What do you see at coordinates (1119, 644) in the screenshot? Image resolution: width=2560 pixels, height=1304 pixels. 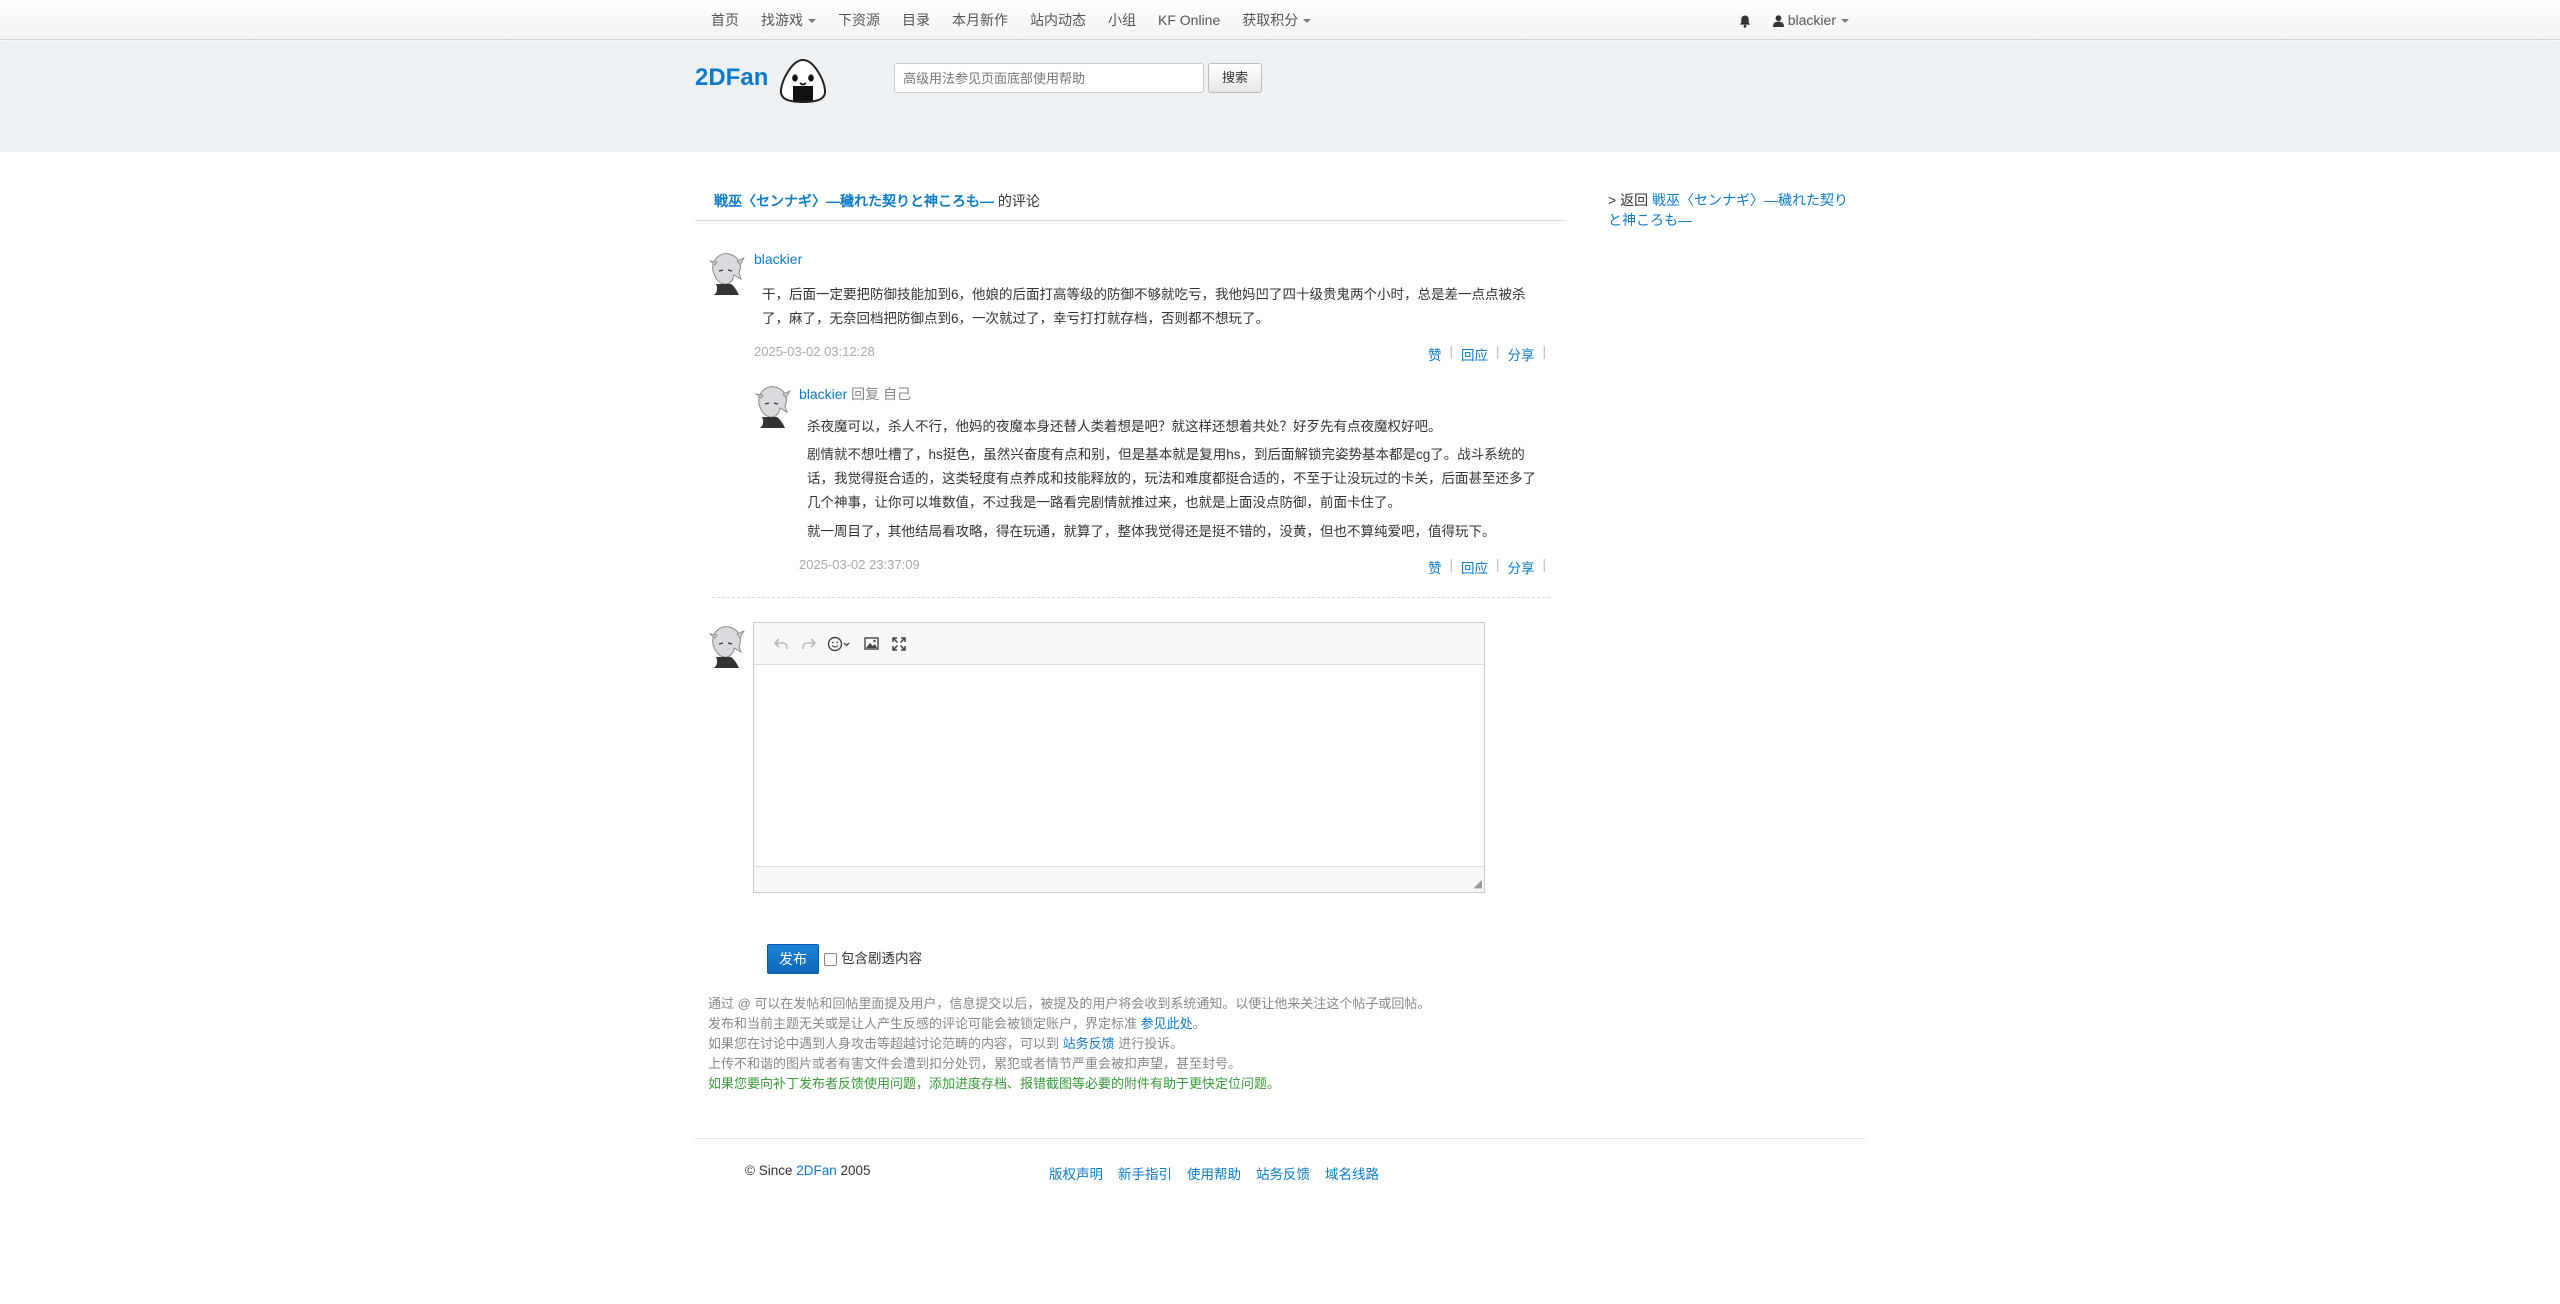 I see `editor-toolbar` at bounding box center [1119, 644].